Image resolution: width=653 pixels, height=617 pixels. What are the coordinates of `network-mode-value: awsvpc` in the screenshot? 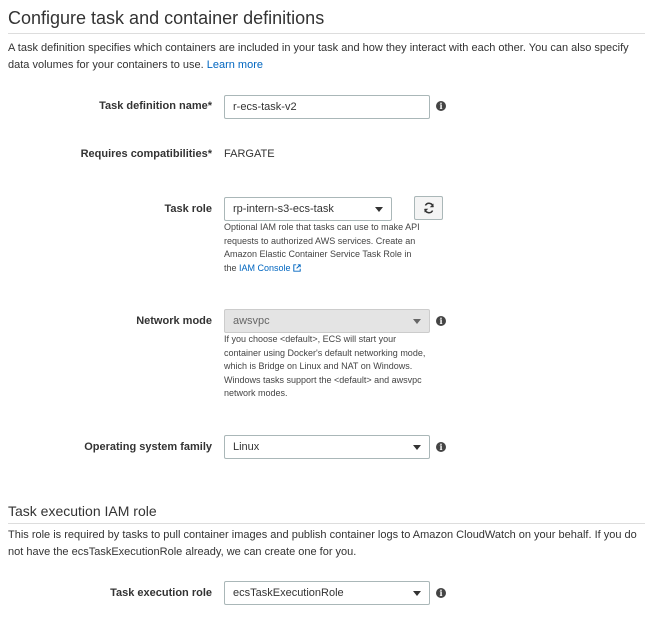 It's located at (251, 321).